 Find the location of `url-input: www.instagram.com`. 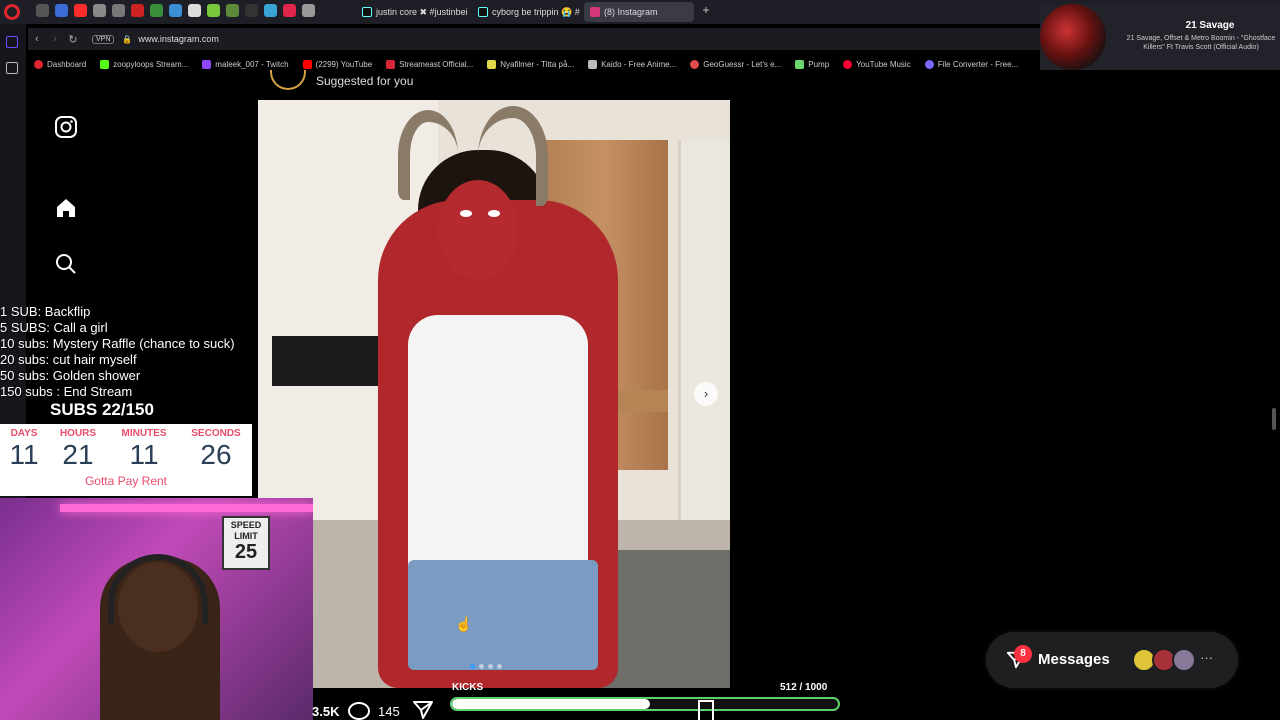

url-input: www.instagram.com is located at coordinates (178, 39).